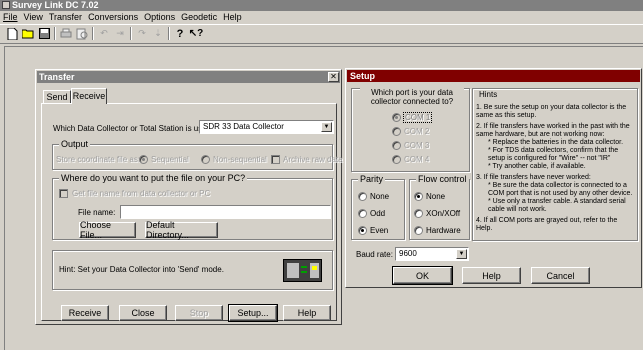 This screenshot has height=350, width=643. I want to click on file-name-label: File name:, so click(97, 212).